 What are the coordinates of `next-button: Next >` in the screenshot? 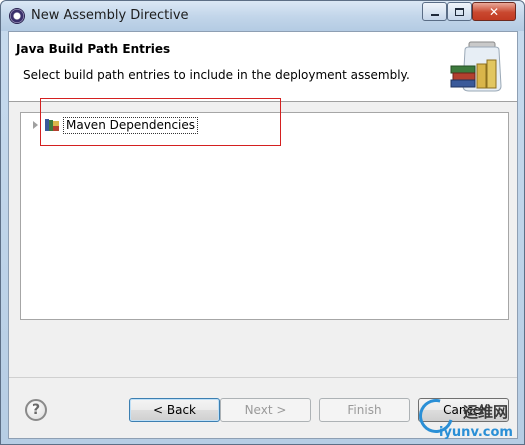 It's located at (265, 410).